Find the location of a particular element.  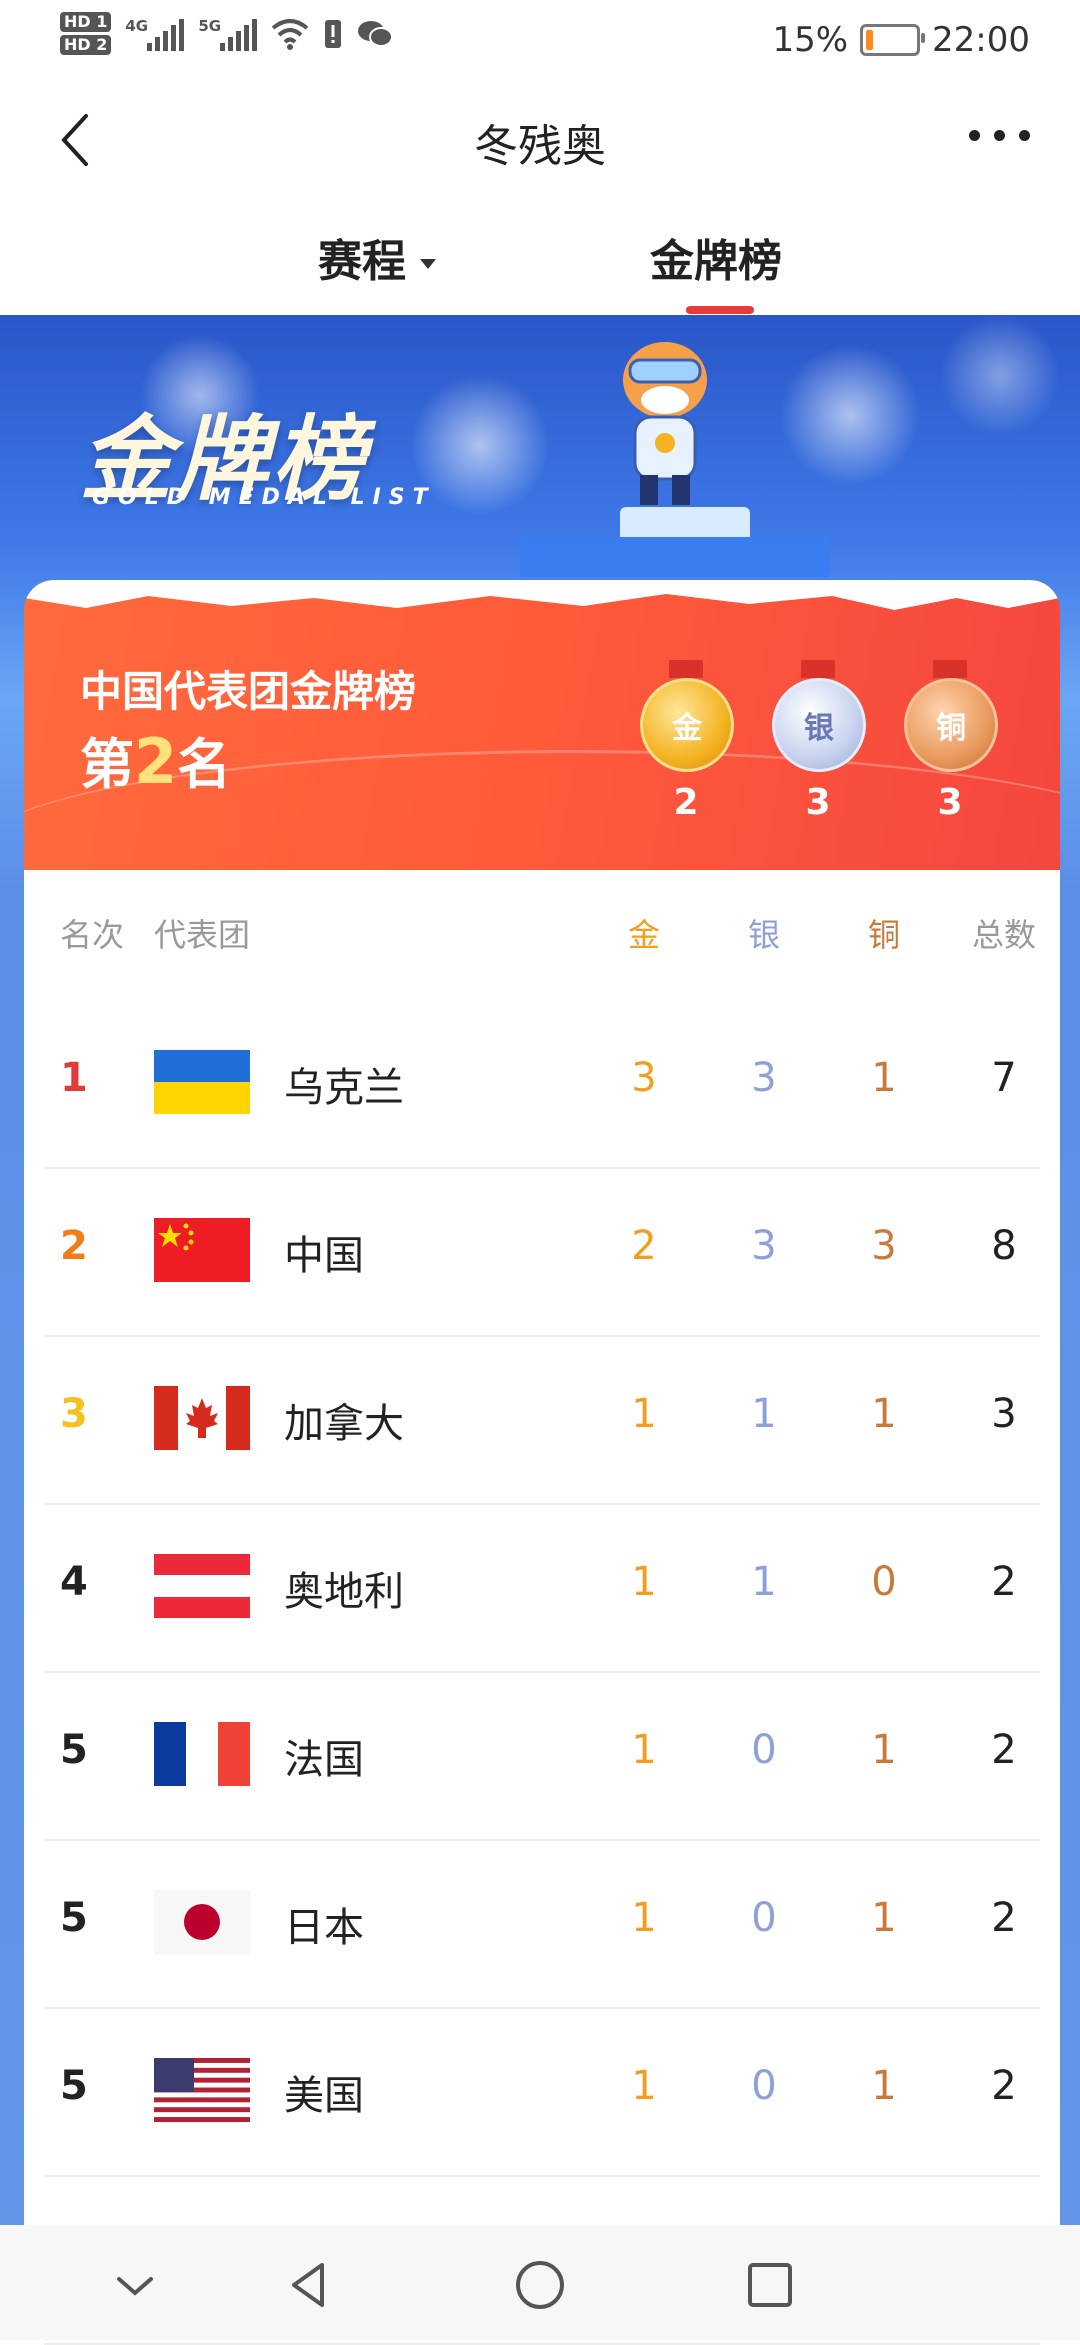

table-row: 2 中国 2 3 3 8 is located at coordinates (542, 1252).